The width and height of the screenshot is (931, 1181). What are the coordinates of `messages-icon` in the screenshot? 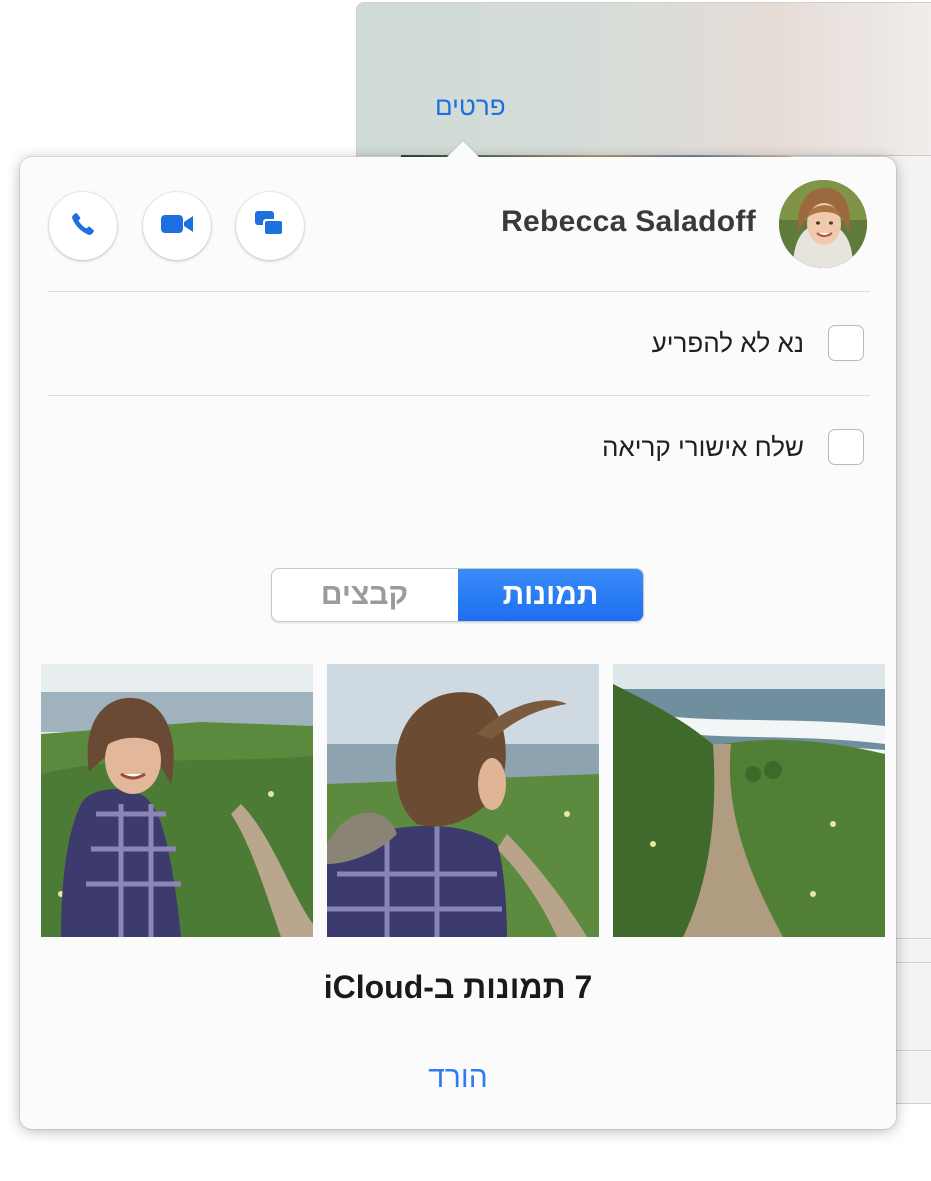 It's located at (270, 226).